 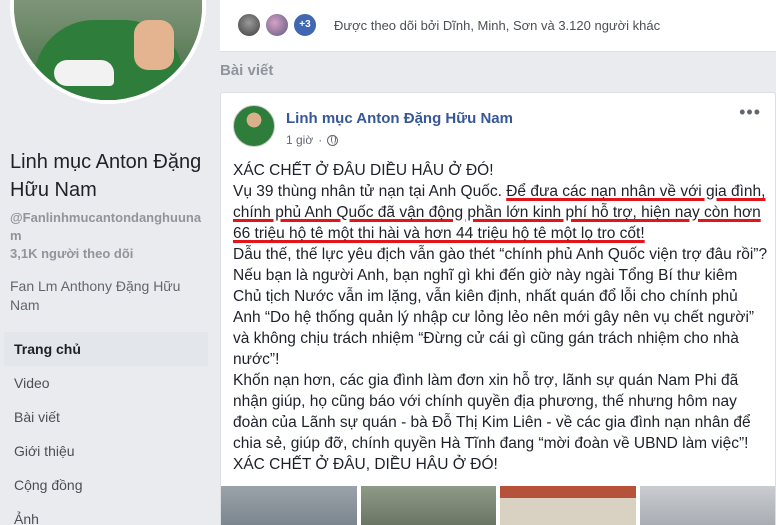 I want to click on more-friends-badge: +3, so click(x=305, y=25).